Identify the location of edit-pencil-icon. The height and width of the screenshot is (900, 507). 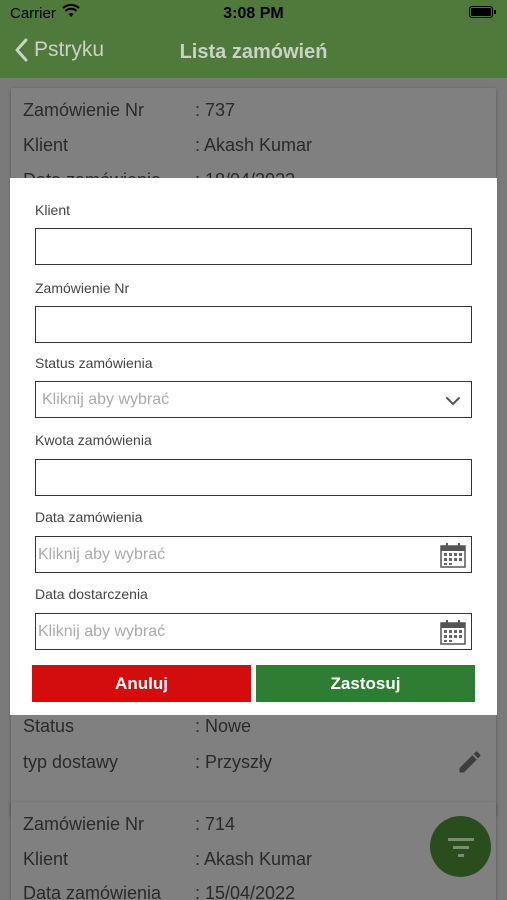
(470, 764).